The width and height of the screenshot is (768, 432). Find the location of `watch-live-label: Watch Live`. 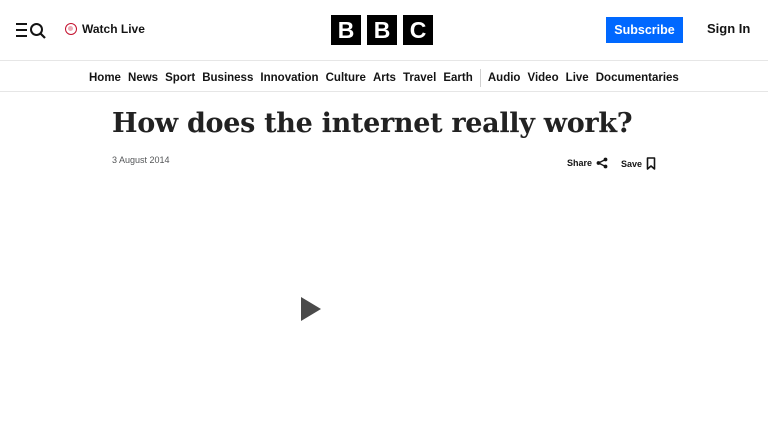

watch-live-label: Watch Live is located at coordinates (113, 29).